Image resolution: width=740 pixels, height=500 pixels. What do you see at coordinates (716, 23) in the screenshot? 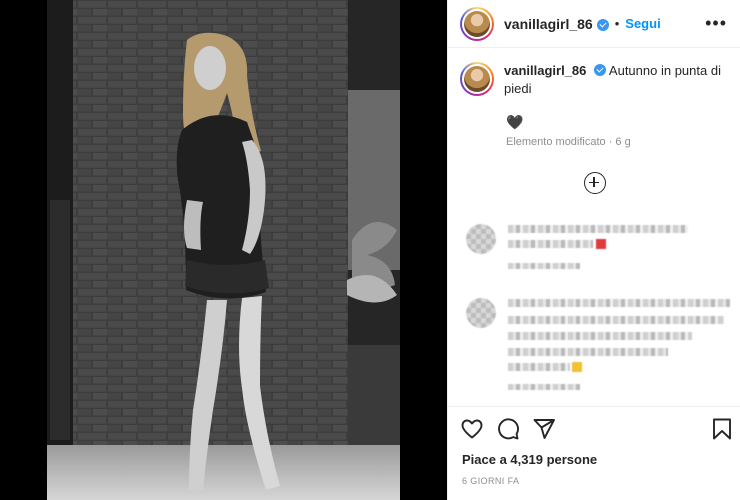
I see `more-options-icon: •••` at bounding box center [716, 23].